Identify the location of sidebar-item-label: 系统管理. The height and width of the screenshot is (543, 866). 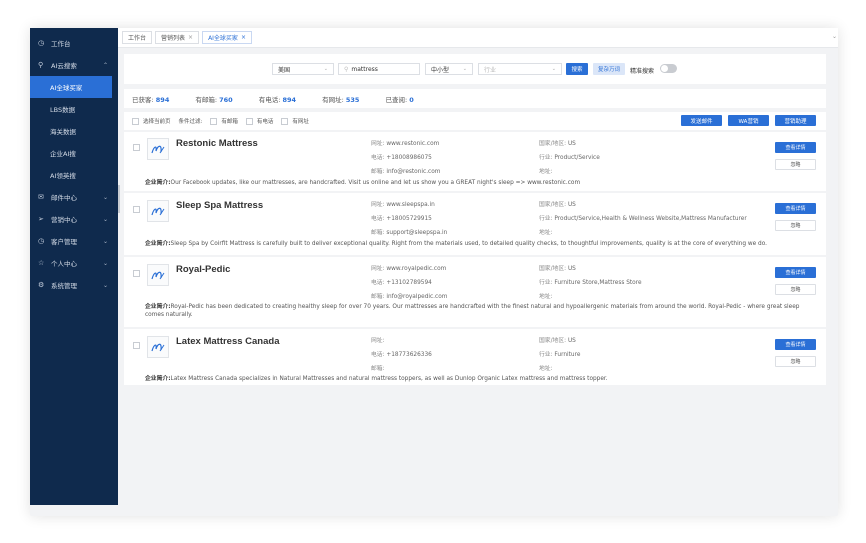
(64, 286).